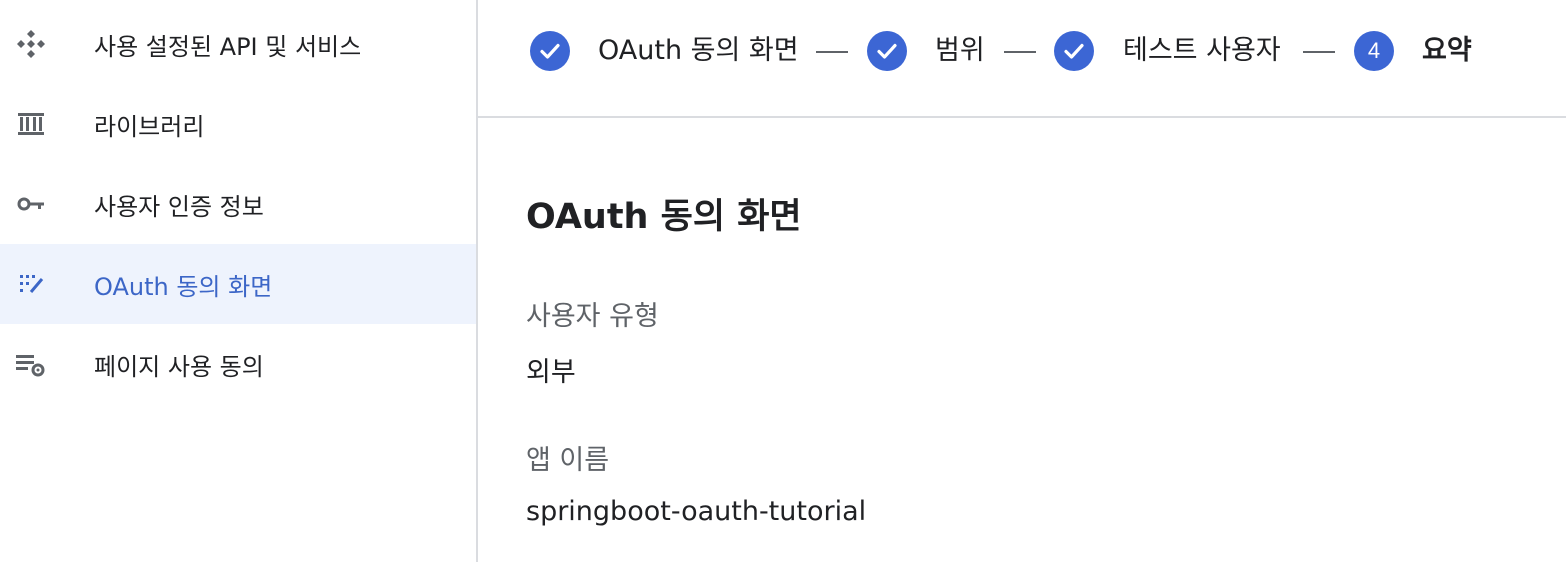  Describe the element at coordinates (31, 204) in the screenshot. I see `key-icon` at that location.